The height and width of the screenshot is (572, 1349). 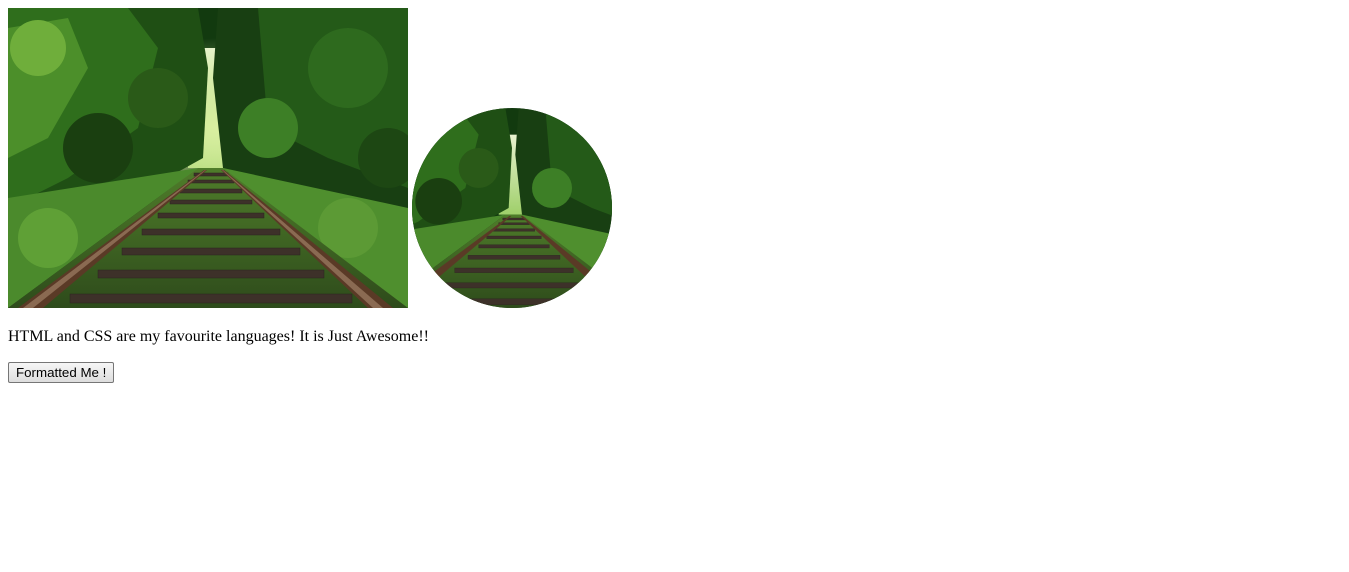 I want to click on formatted-me-button: Formatted Me !, so click(x=61, y=372).